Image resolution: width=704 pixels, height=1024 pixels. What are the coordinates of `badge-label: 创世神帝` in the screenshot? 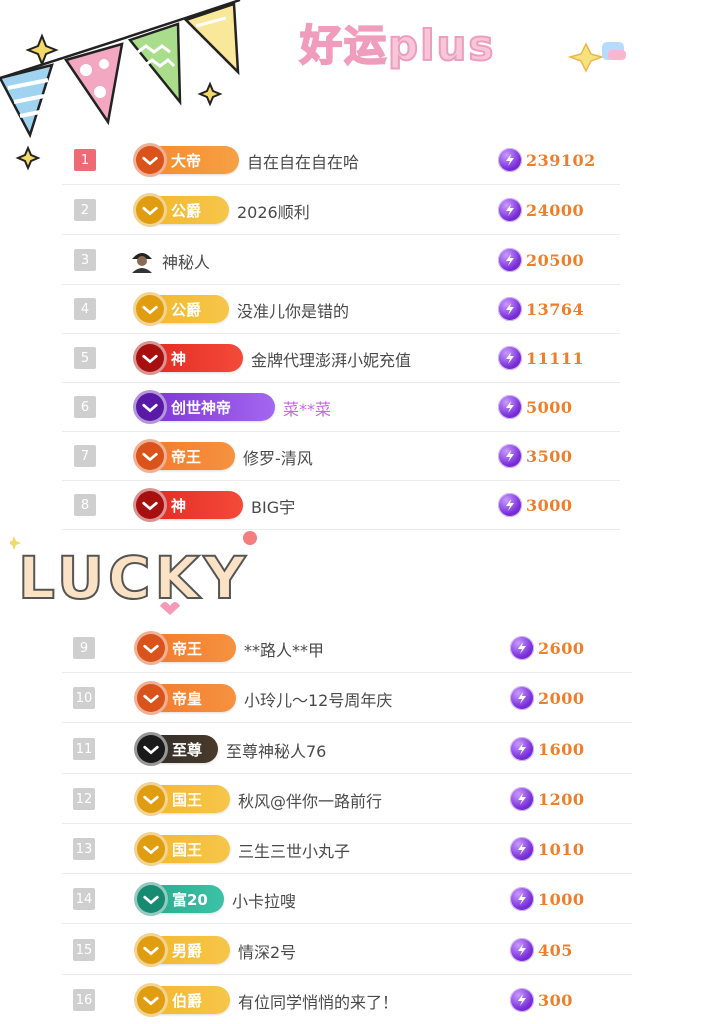 It's located at (201, 407).